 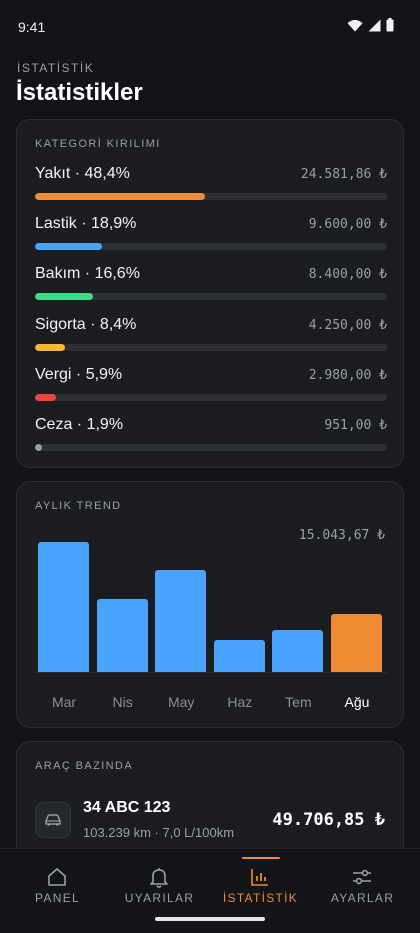 What do you see at coordinates (355, 425) in the screenshot?
I see `category-amount: 951,00 ₺` at bounding box center [355, 425].